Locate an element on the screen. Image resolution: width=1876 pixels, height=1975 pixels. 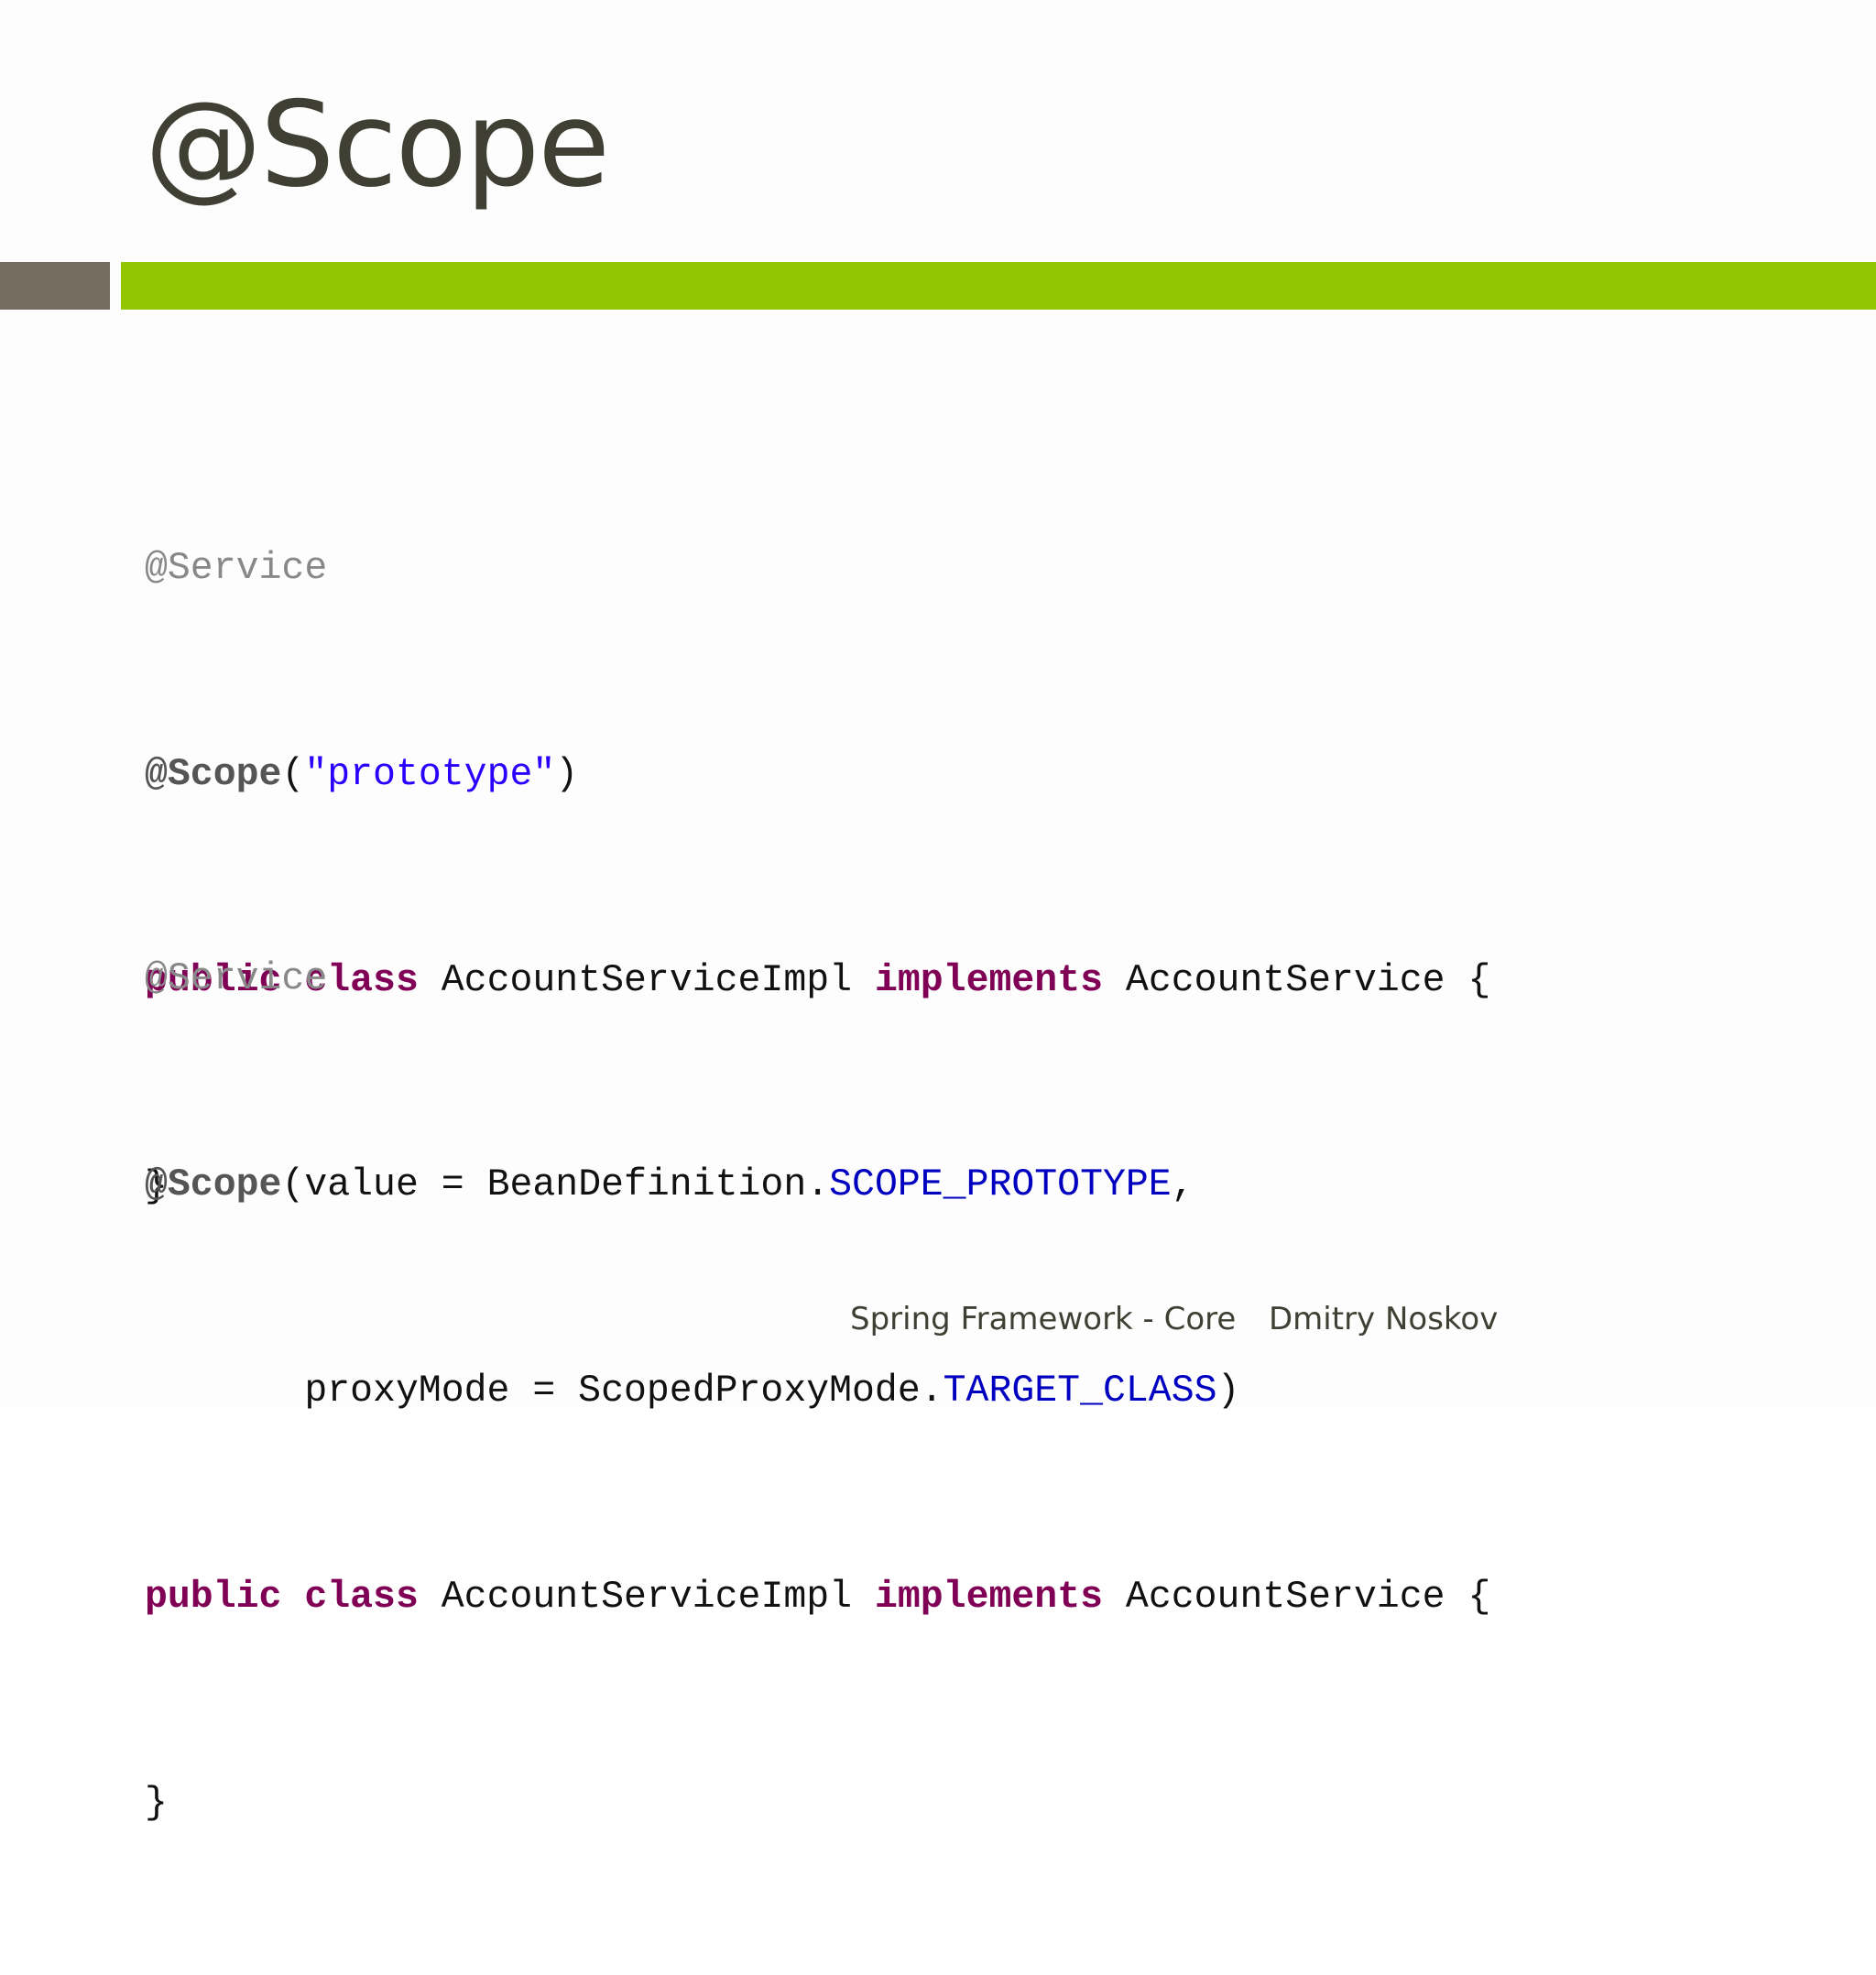
title-bar-green-accent is located at coordinates (998, 286).